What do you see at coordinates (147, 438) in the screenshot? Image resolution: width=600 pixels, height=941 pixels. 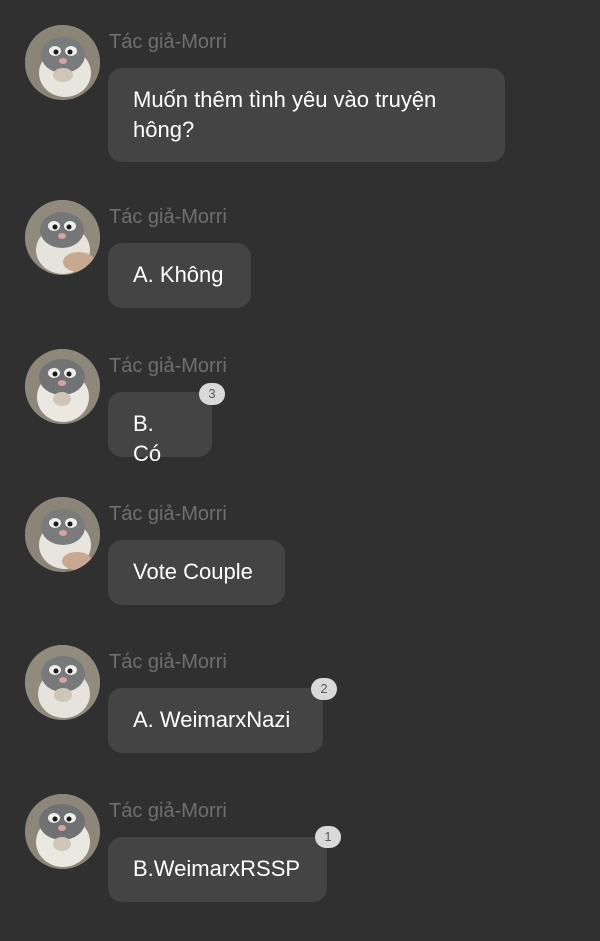 I see `message-text: B. Có` at bounding box center [147, 438].